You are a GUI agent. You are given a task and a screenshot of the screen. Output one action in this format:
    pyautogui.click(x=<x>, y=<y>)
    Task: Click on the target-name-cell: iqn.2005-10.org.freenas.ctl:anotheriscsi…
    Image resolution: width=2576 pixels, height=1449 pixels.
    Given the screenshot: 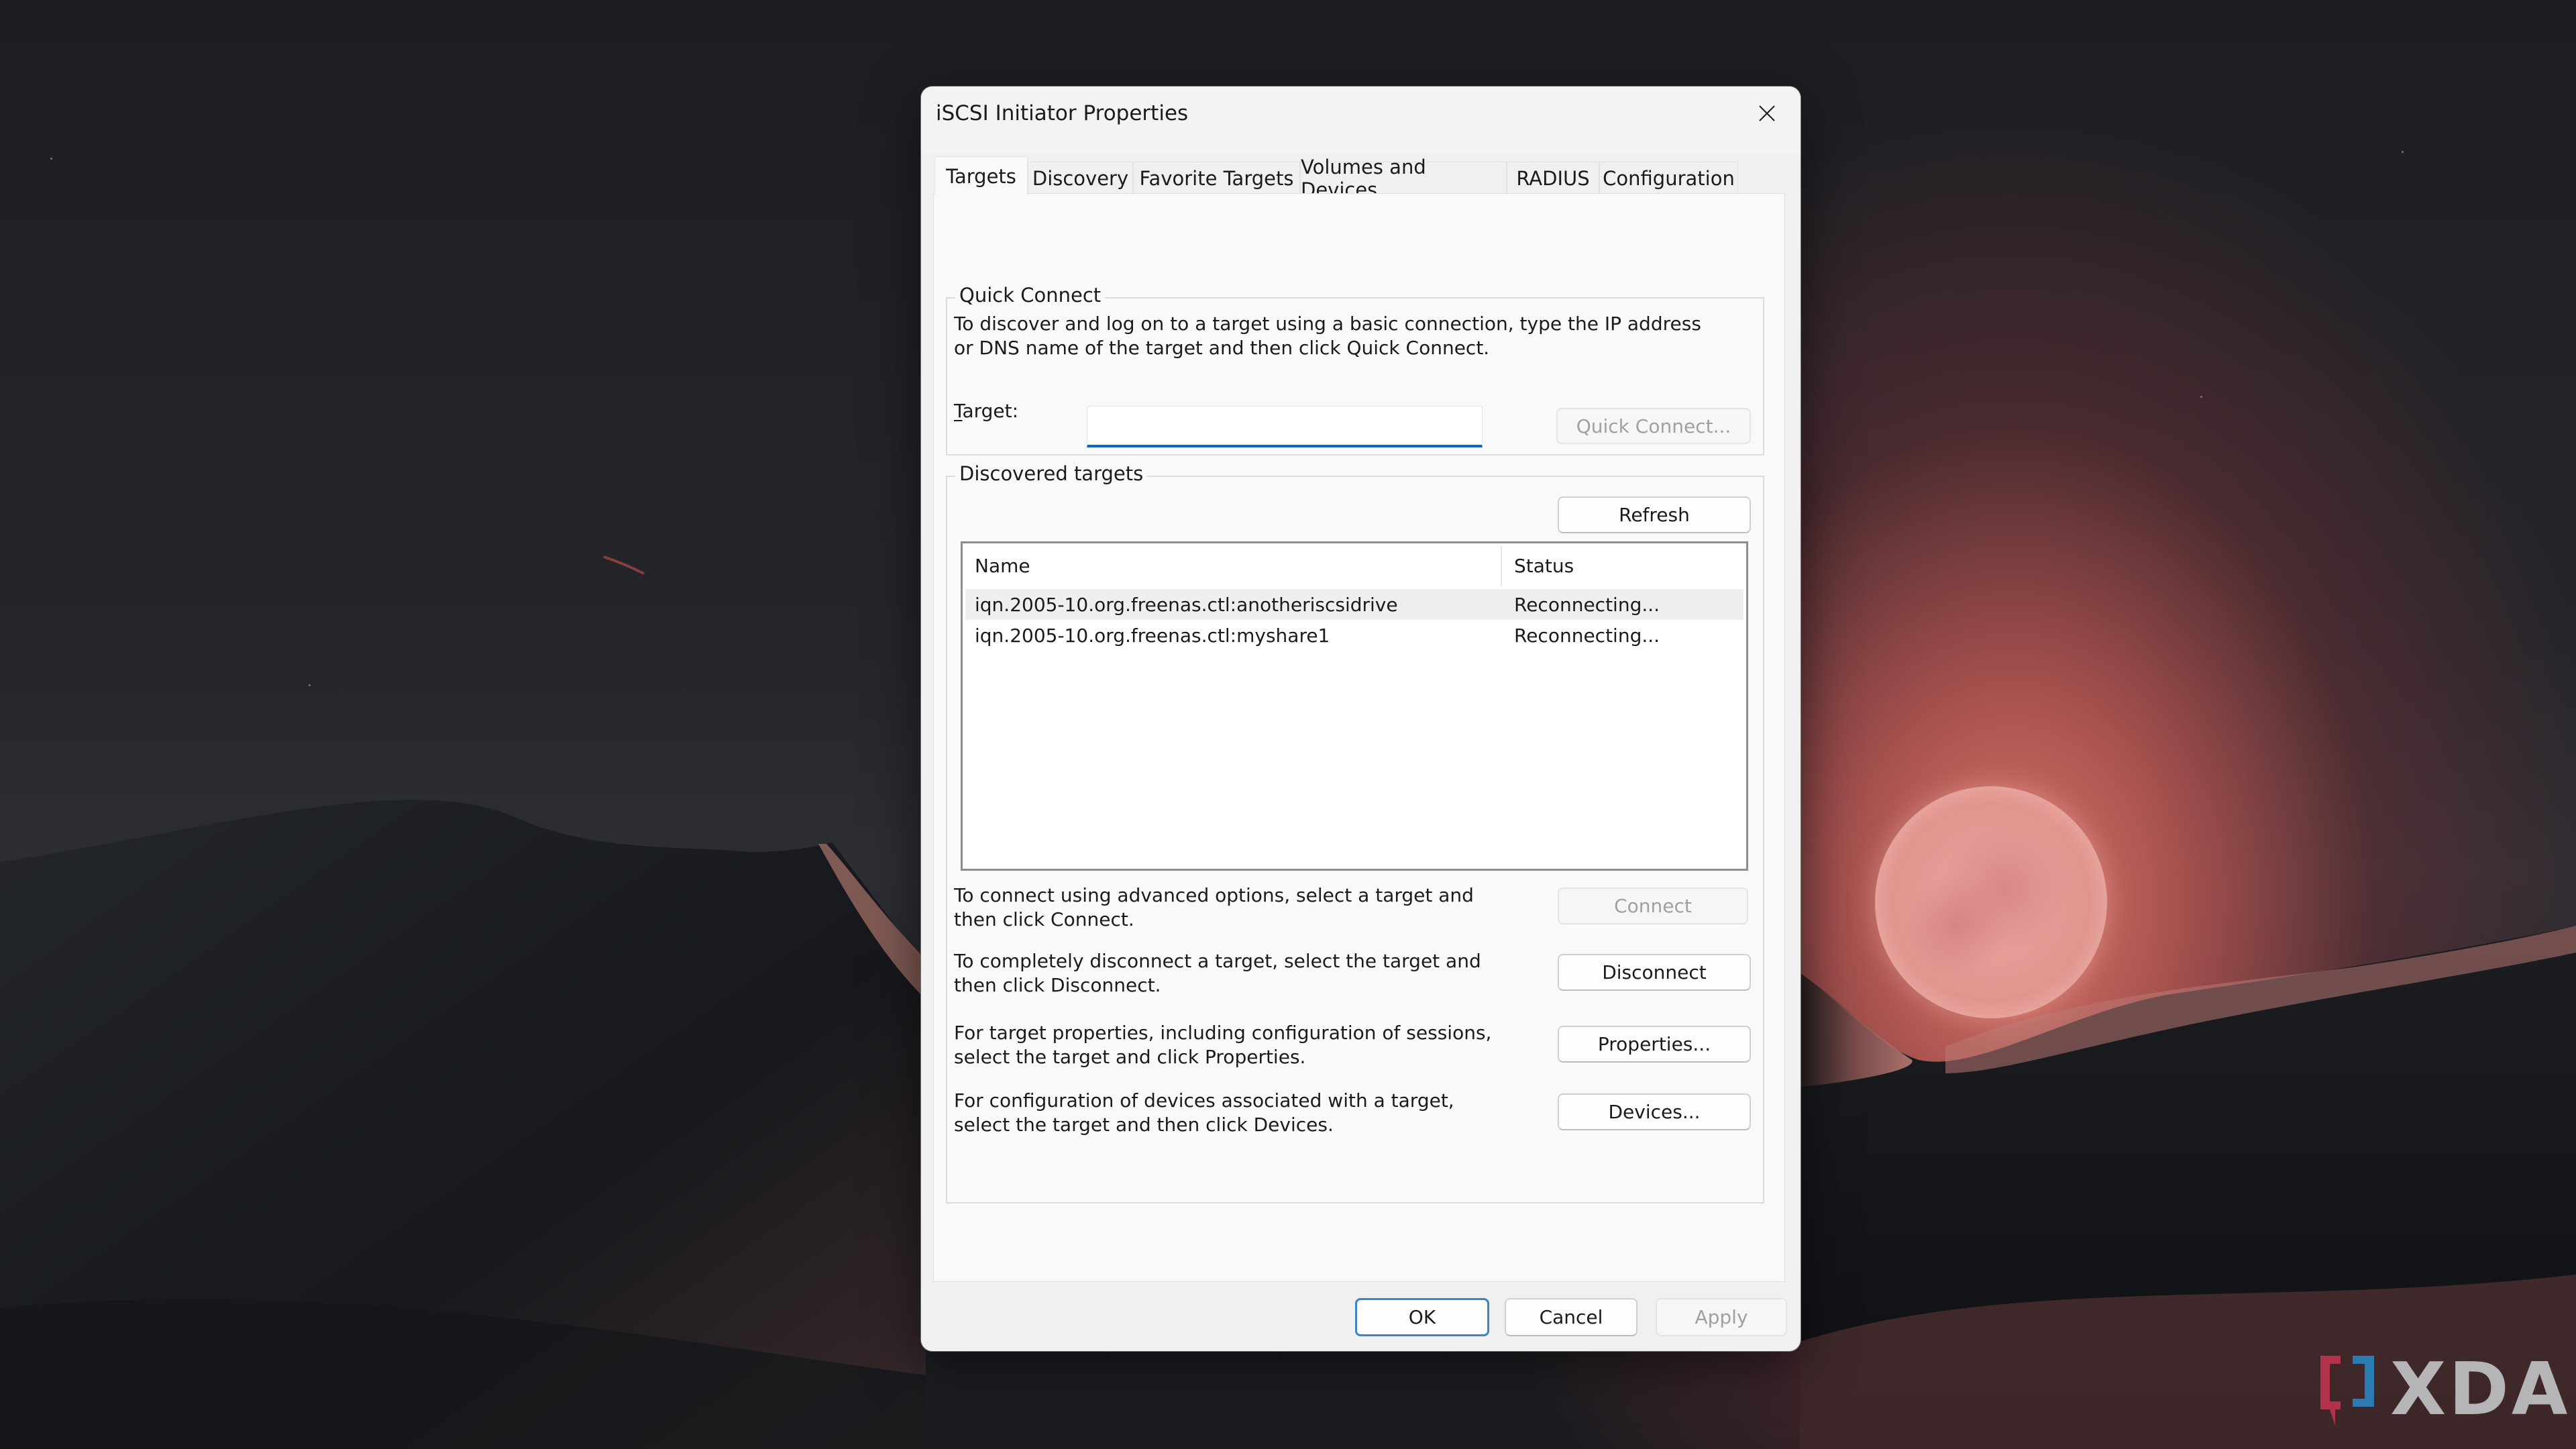 What is the action you would take?
    pyautogui.click(x=1186, y=604)
    